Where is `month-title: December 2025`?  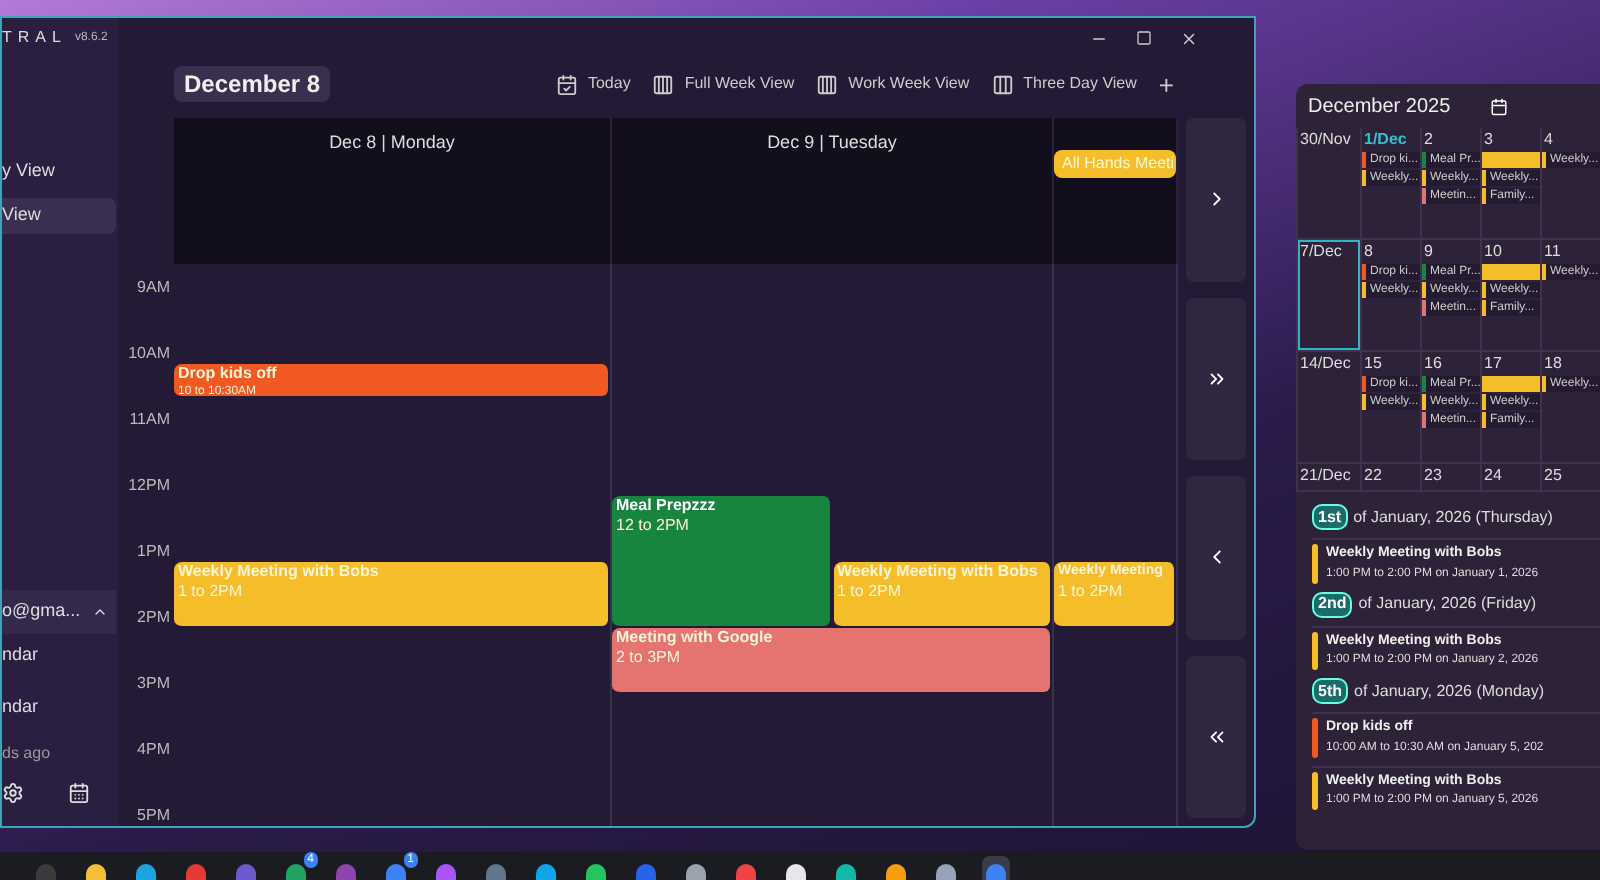
month-title: December 2025 is located at coordinates (1379, 107).